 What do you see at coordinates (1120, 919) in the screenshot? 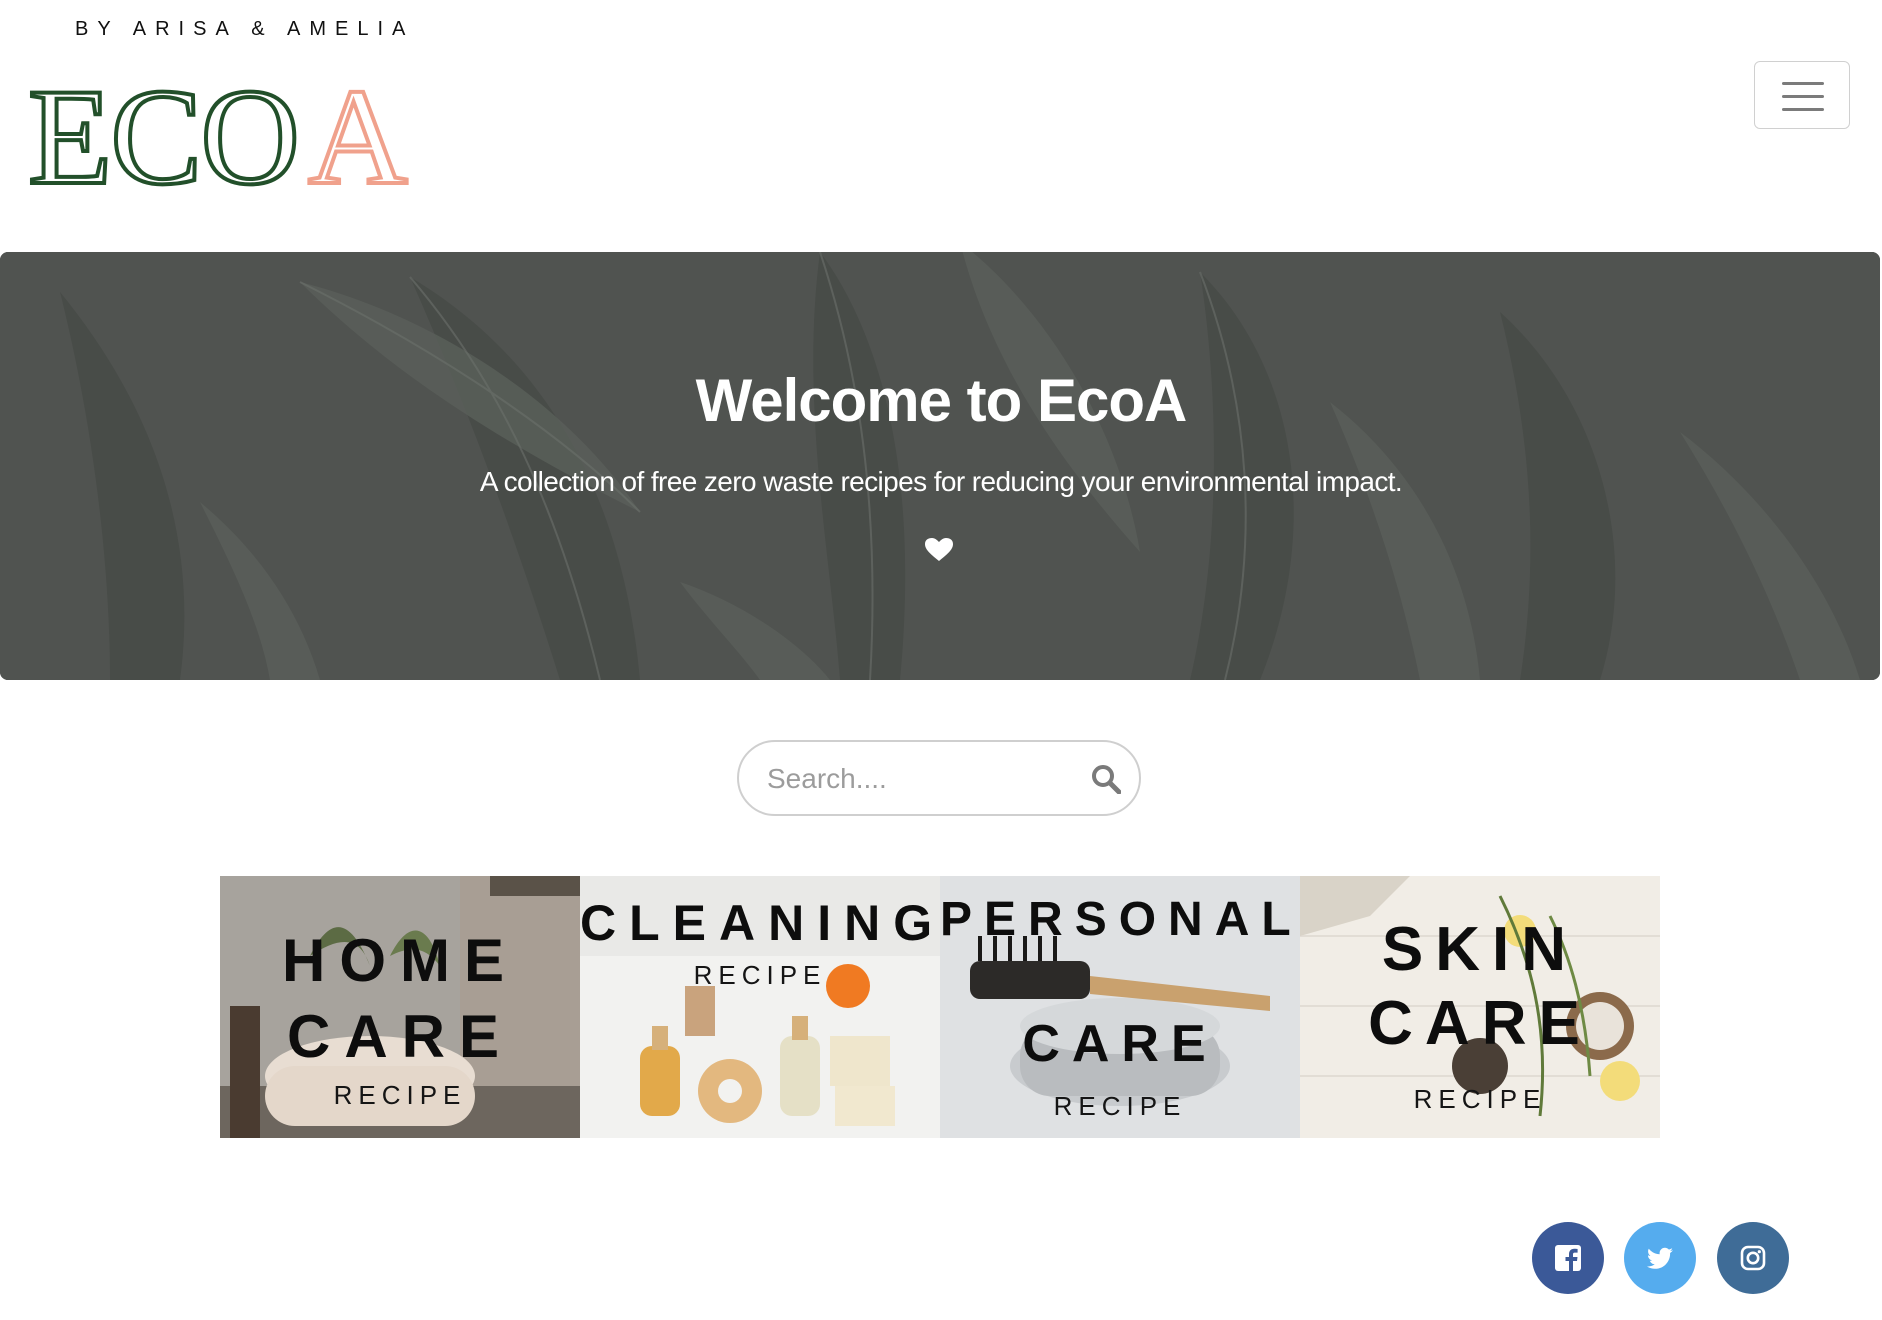
I see `tile-title-line1: PERSONAL` at bounding box center [1120, 919].